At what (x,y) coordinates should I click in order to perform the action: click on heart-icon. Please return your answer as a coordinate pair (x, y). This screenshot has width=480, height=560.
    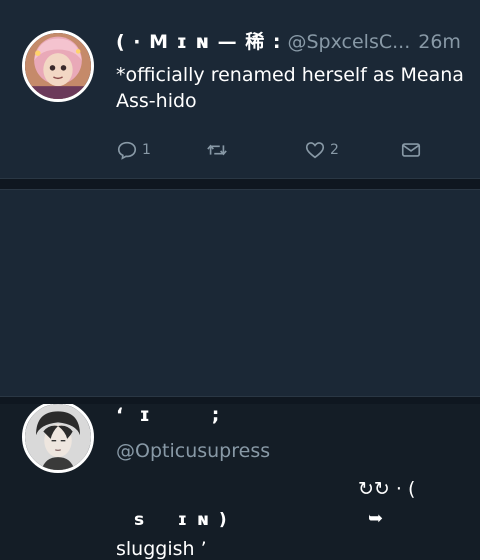
    Looking at the image, I should click on (315, 150).